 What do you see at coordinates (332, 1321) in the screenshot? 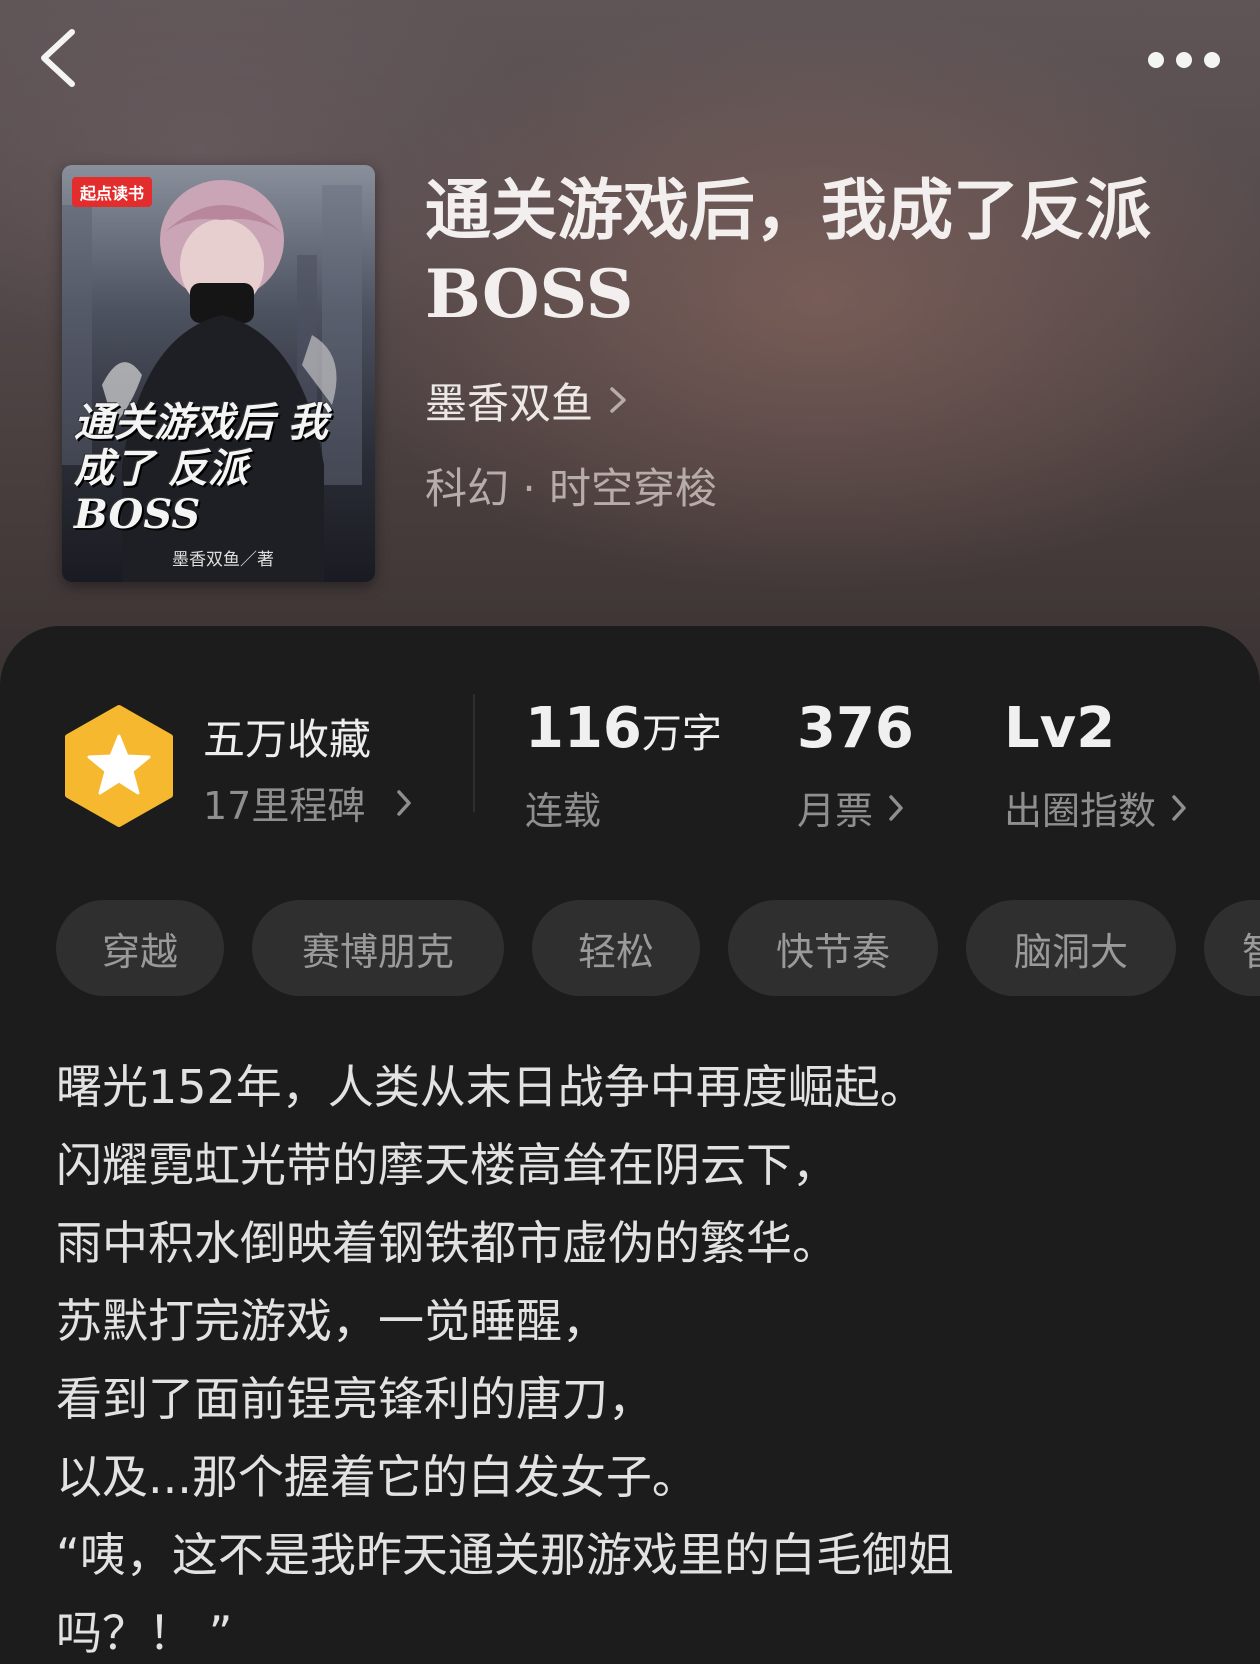
I see `synopsis-line: 苏默打完游戏，一觉睡醒，` at bounding box center [332, 1321].